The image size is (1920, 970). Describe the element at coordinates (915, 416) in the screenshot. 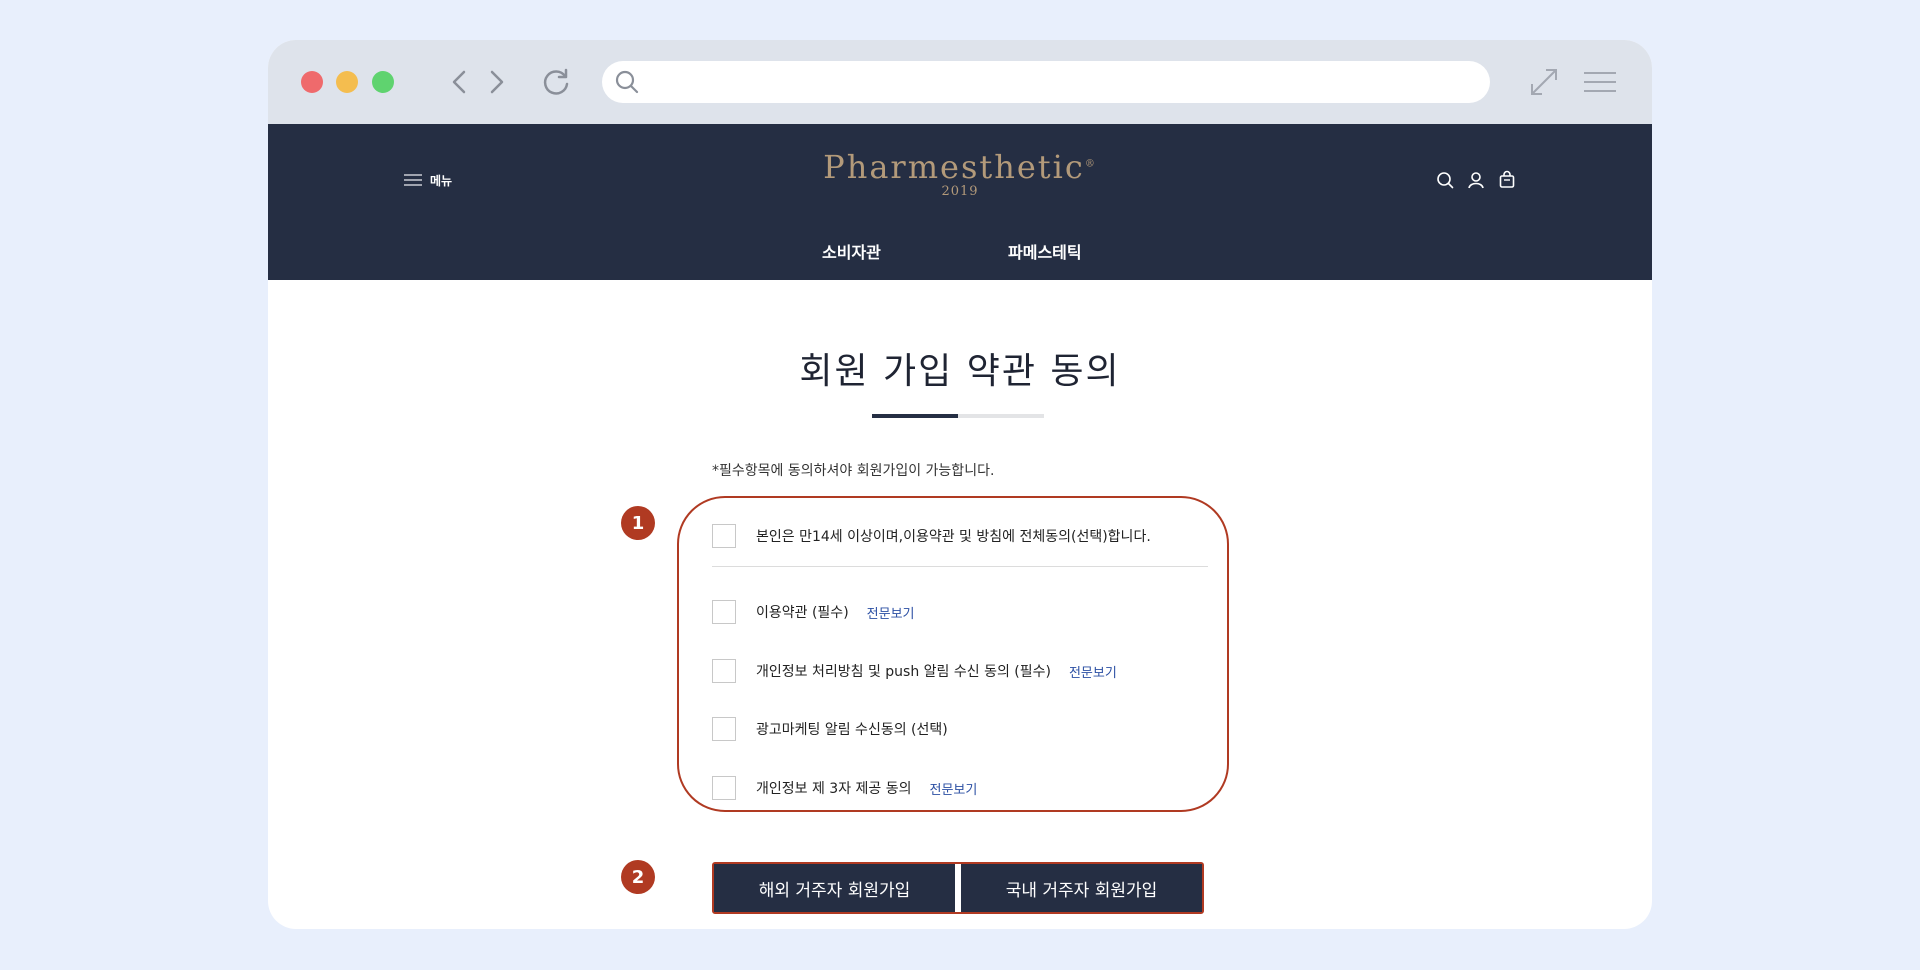

I see `title-underline-accent` at that location.